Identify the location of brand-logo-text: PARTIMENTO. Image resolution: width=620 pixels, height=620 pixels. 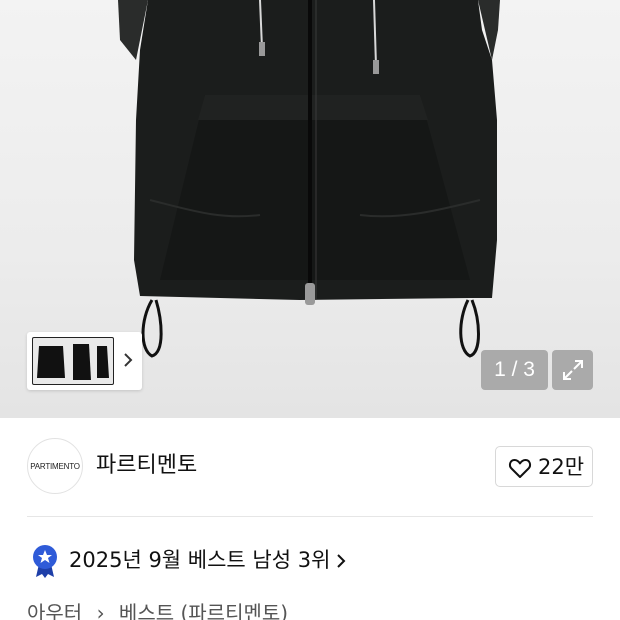
(55, 466).